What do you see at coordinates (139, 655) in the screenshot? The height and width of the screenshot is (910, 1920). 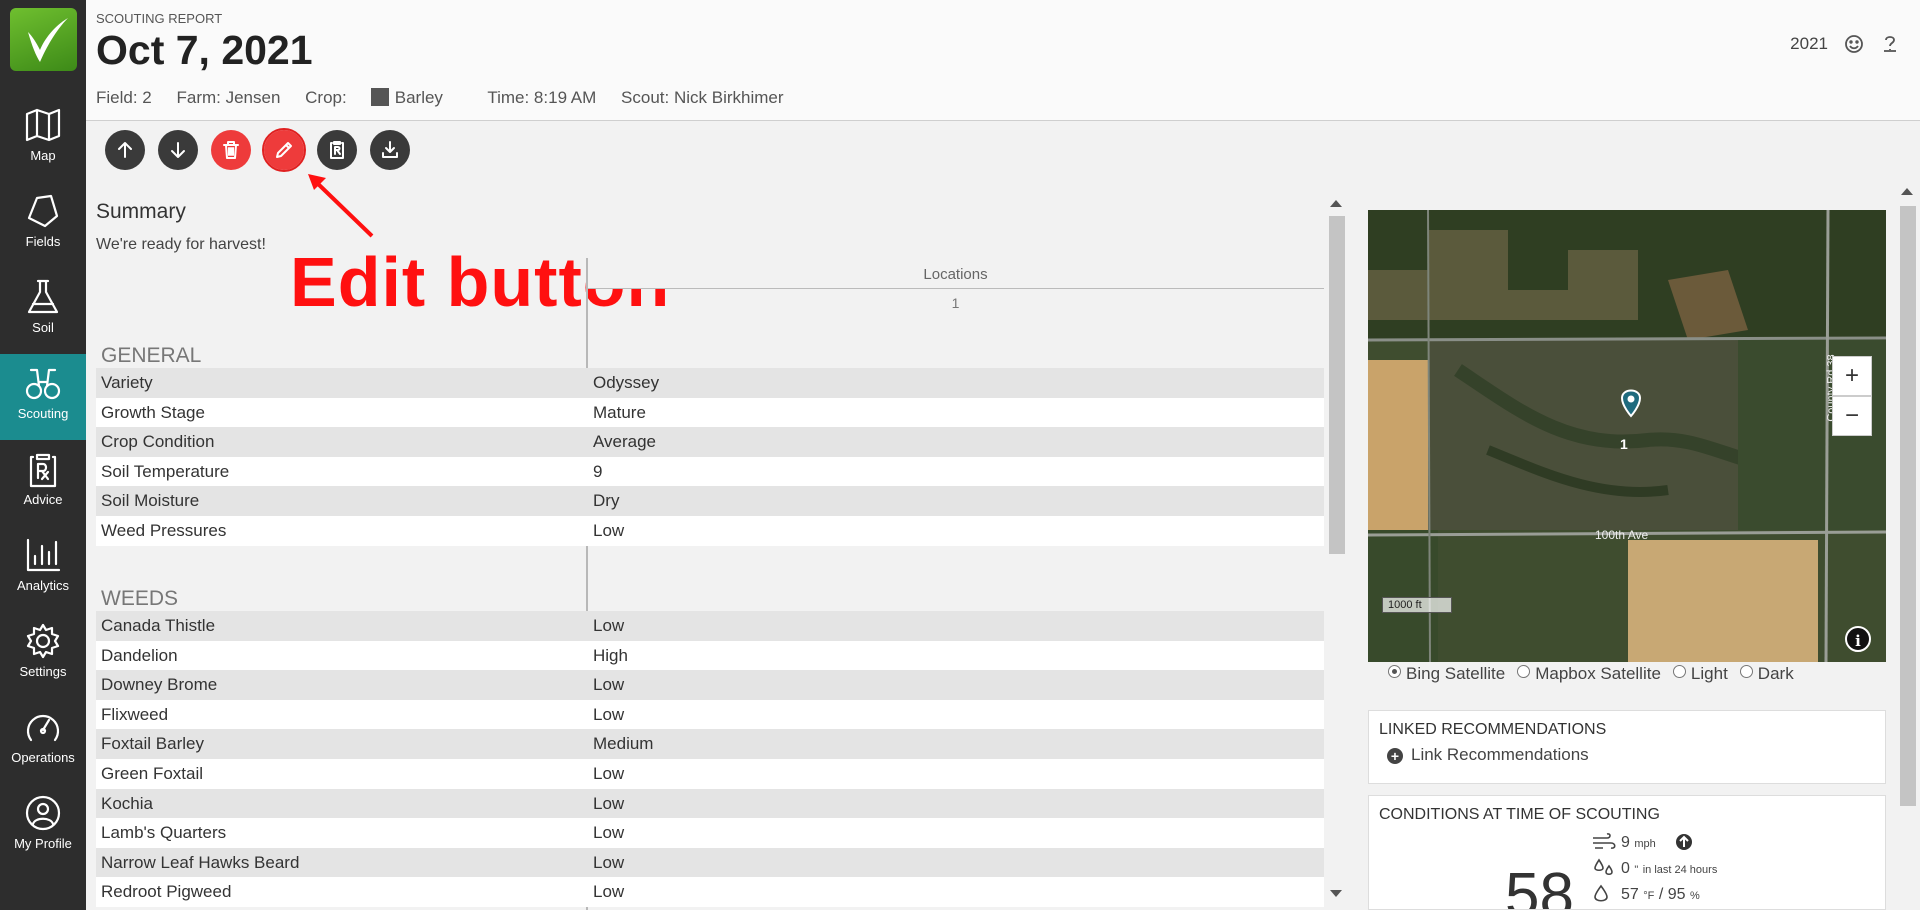 I see `row-label: Dandelion` at bounding box center [139, 655].